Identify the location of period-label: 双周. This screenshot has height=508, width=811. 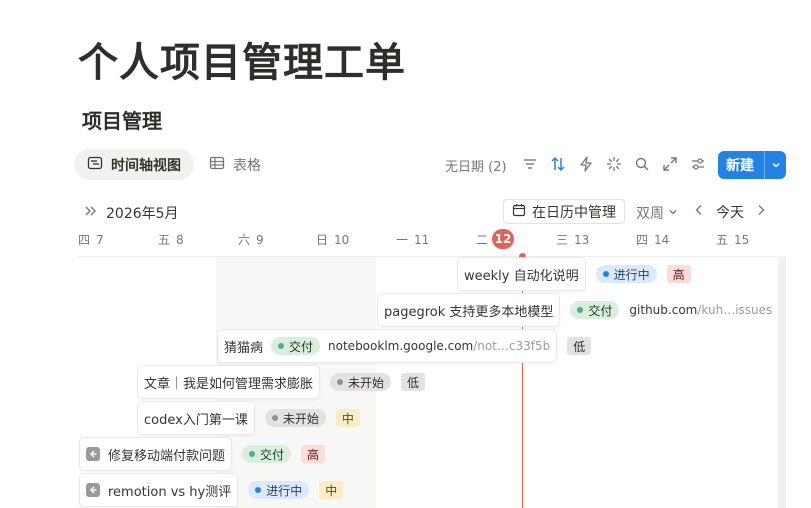
(650, 214).